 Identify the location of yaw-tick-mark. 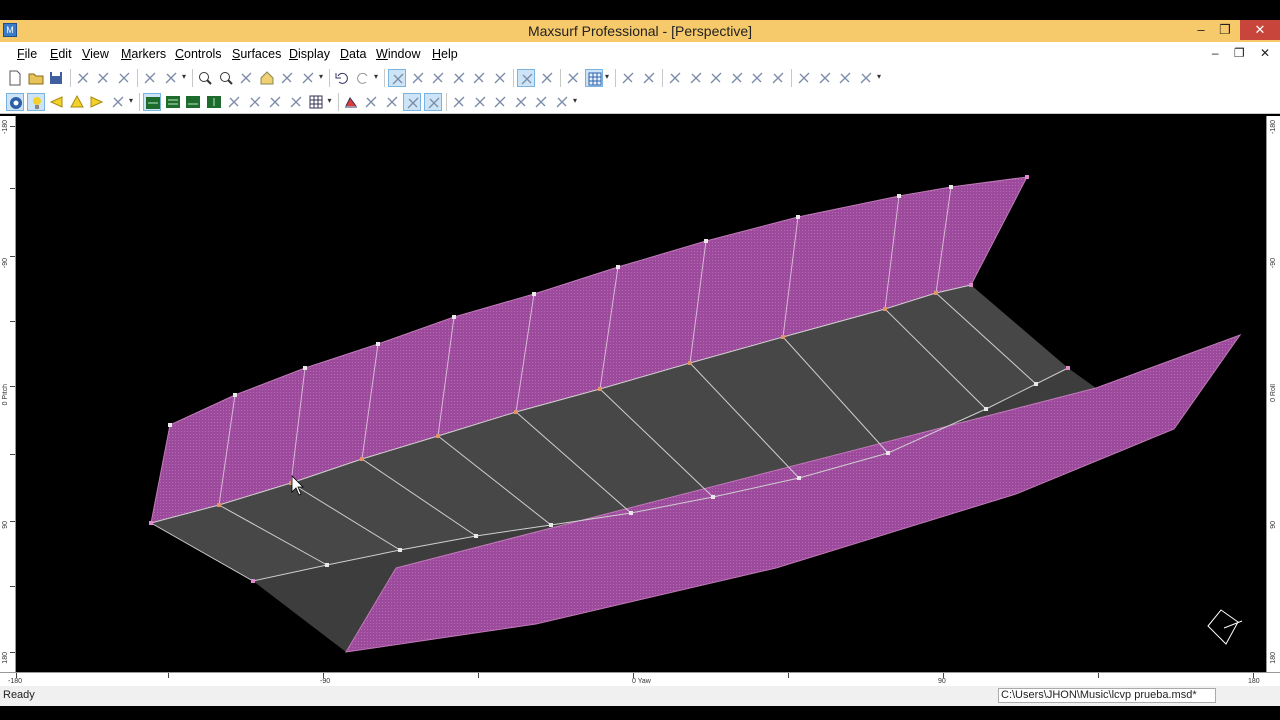
(943, 675).